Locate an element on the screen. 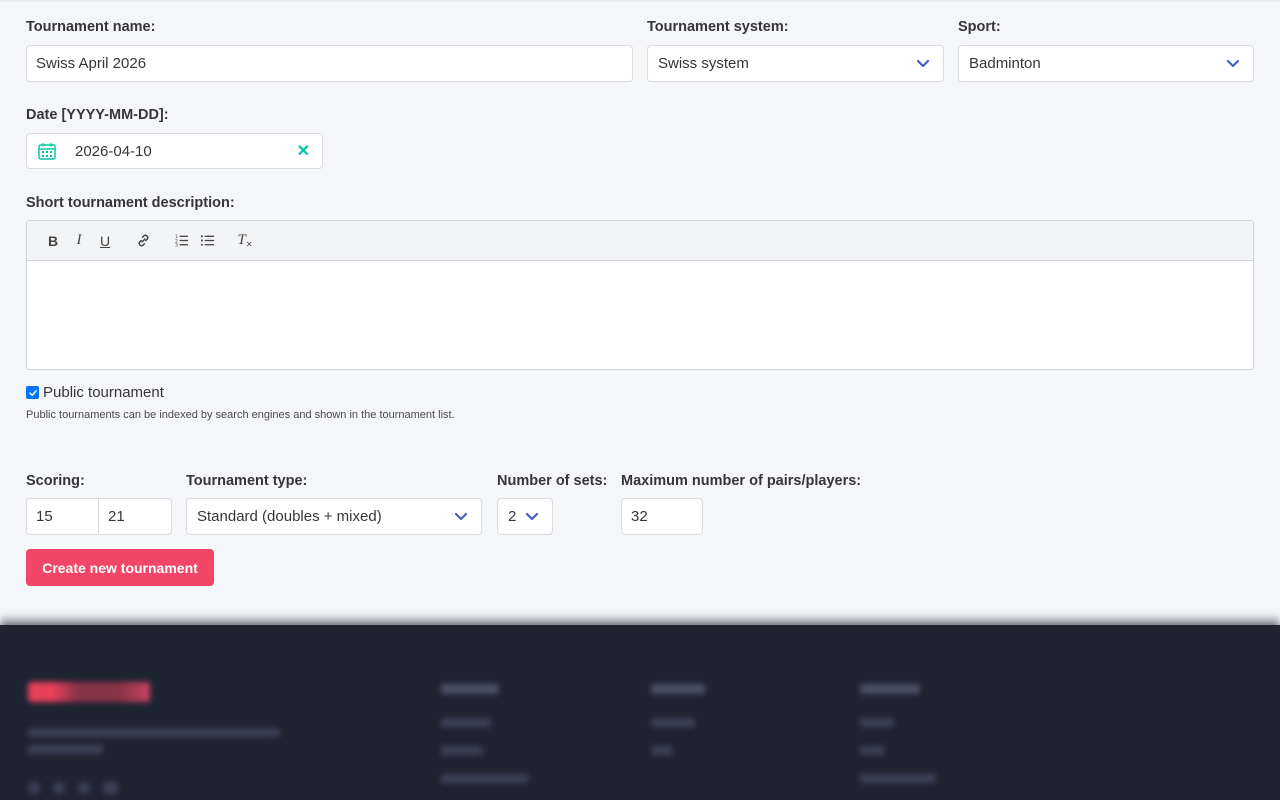  public-checkbox is located at coordinates (32, 392).